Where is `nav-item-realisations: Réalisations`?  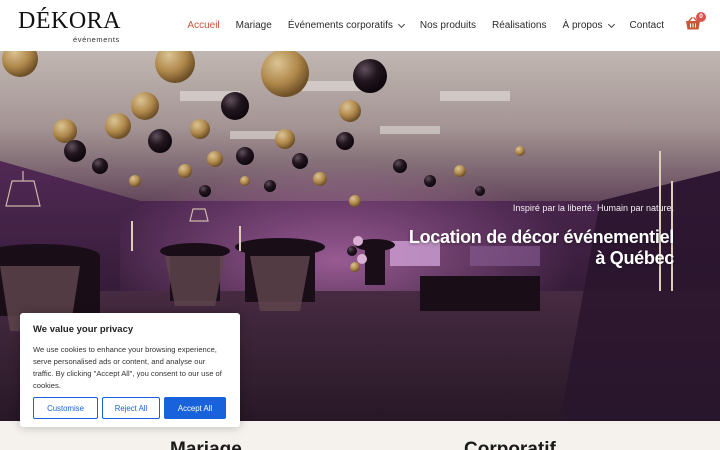 nav-item-realisations: Réalisations is located at coordinates (519, 25).